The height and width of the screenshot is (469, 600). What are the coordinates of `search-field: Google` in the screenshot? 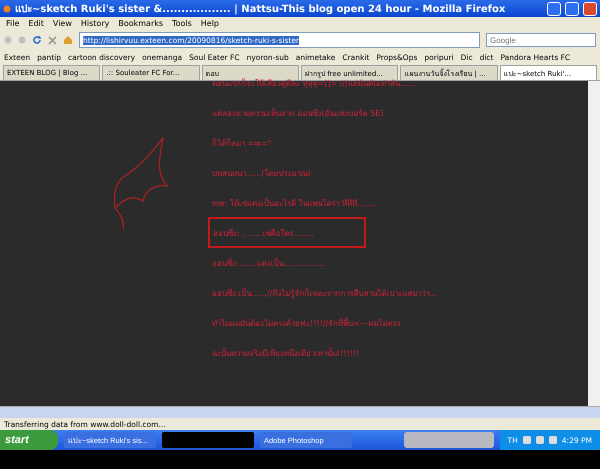 It's located at (541, 40).